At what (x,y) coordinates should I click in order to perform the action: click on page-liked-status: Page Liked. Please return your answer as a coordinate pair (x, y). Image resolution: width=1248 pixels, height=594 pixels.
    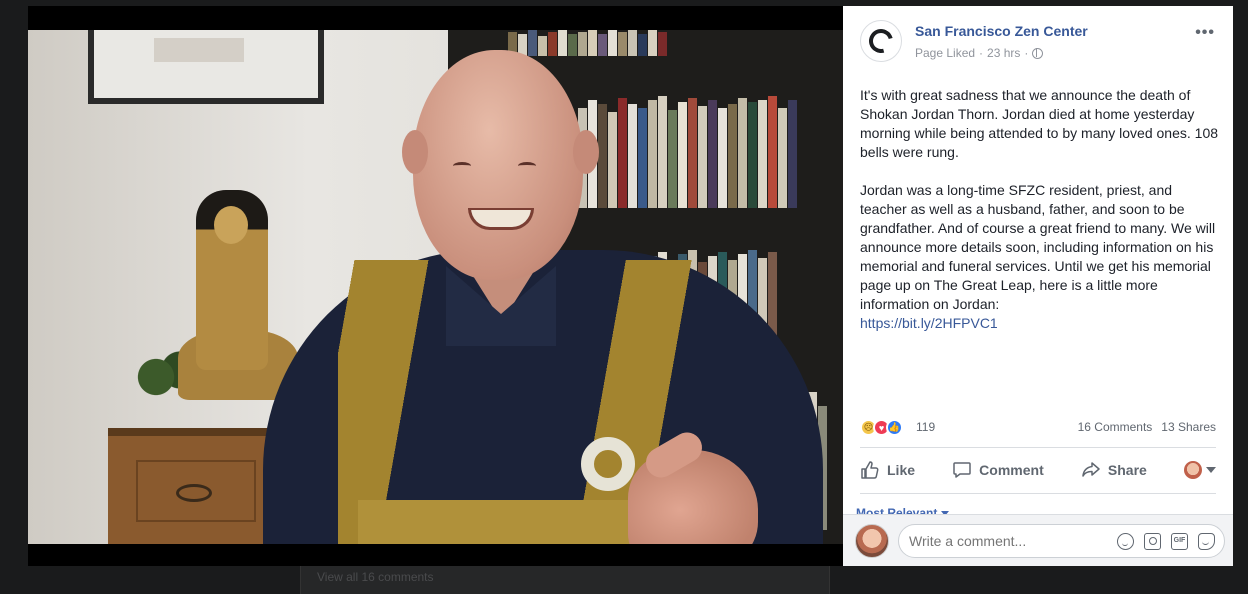
    Looking at the image, I should click on (945, 53).